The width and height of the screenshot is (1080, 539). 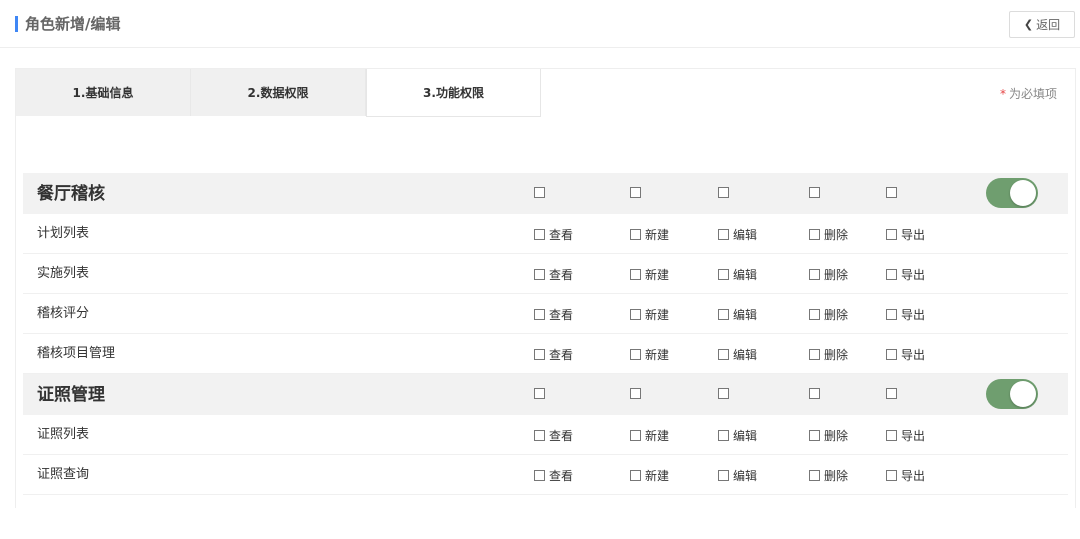 I want to click on permission-name: 实施列表, so click(x=63, y=273).